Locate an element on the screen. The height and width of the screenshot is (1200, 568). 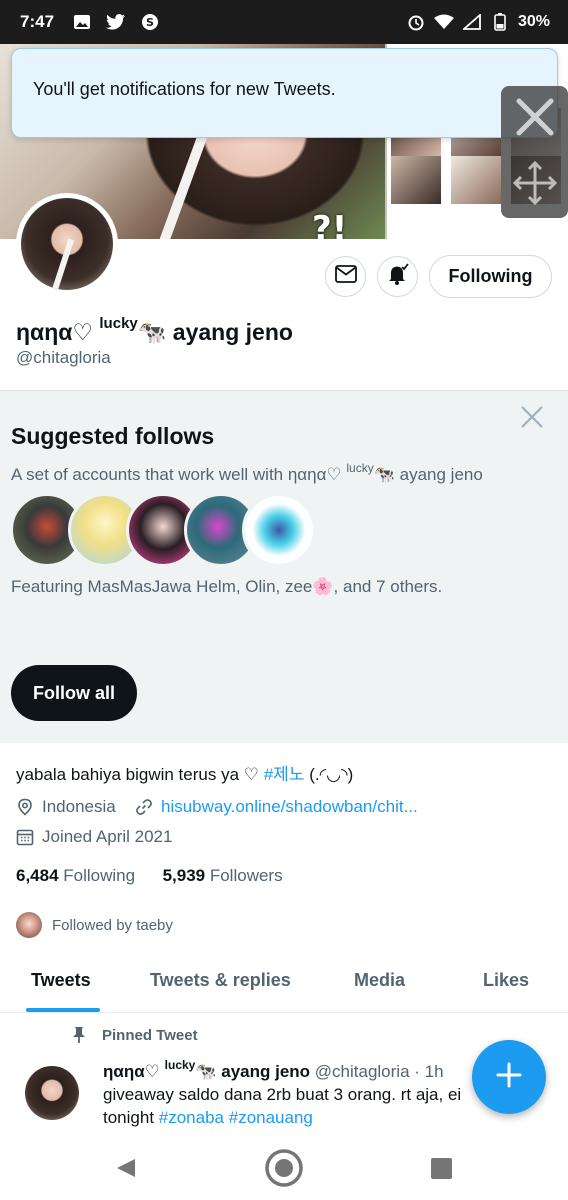
profile-avatar is located at coordinates (67, 244).